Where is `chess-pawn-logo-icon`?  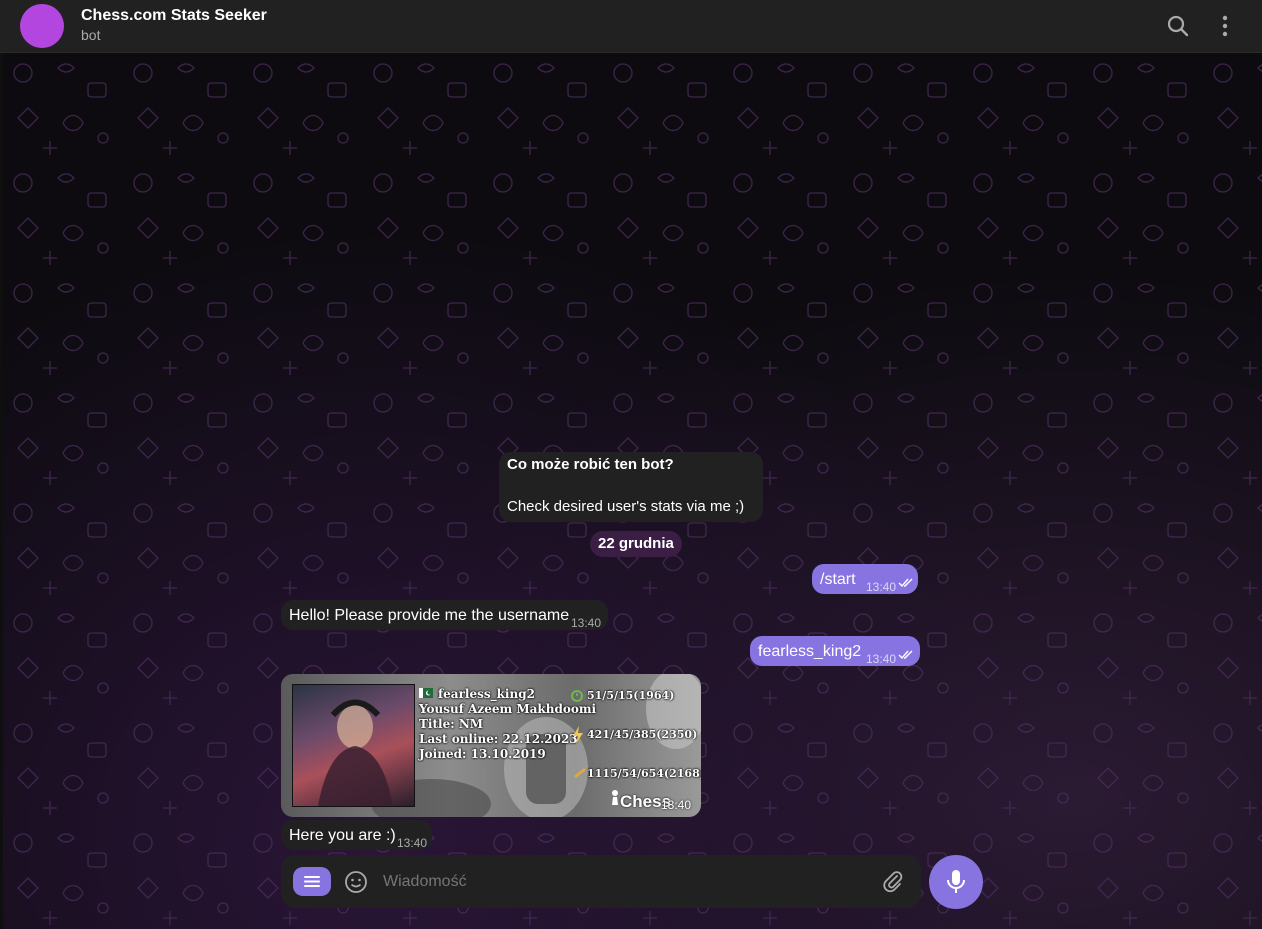 chess-pawn-logo-icon is located at coordinates (615, 797).